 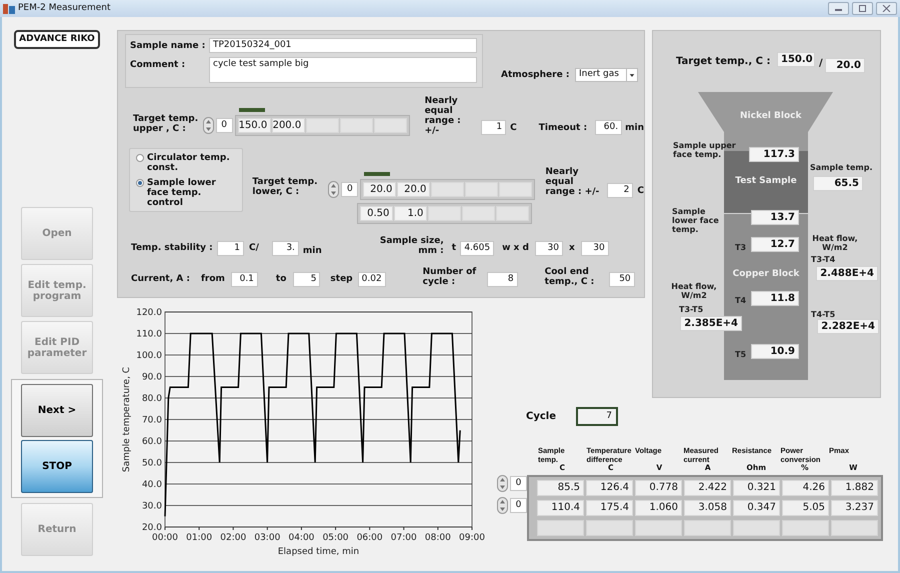 What do you see at coordinates (606, 75) in the screenshot?
I see `atmosphere-dropdown: Inert gas` at bounding box center [606, 75].